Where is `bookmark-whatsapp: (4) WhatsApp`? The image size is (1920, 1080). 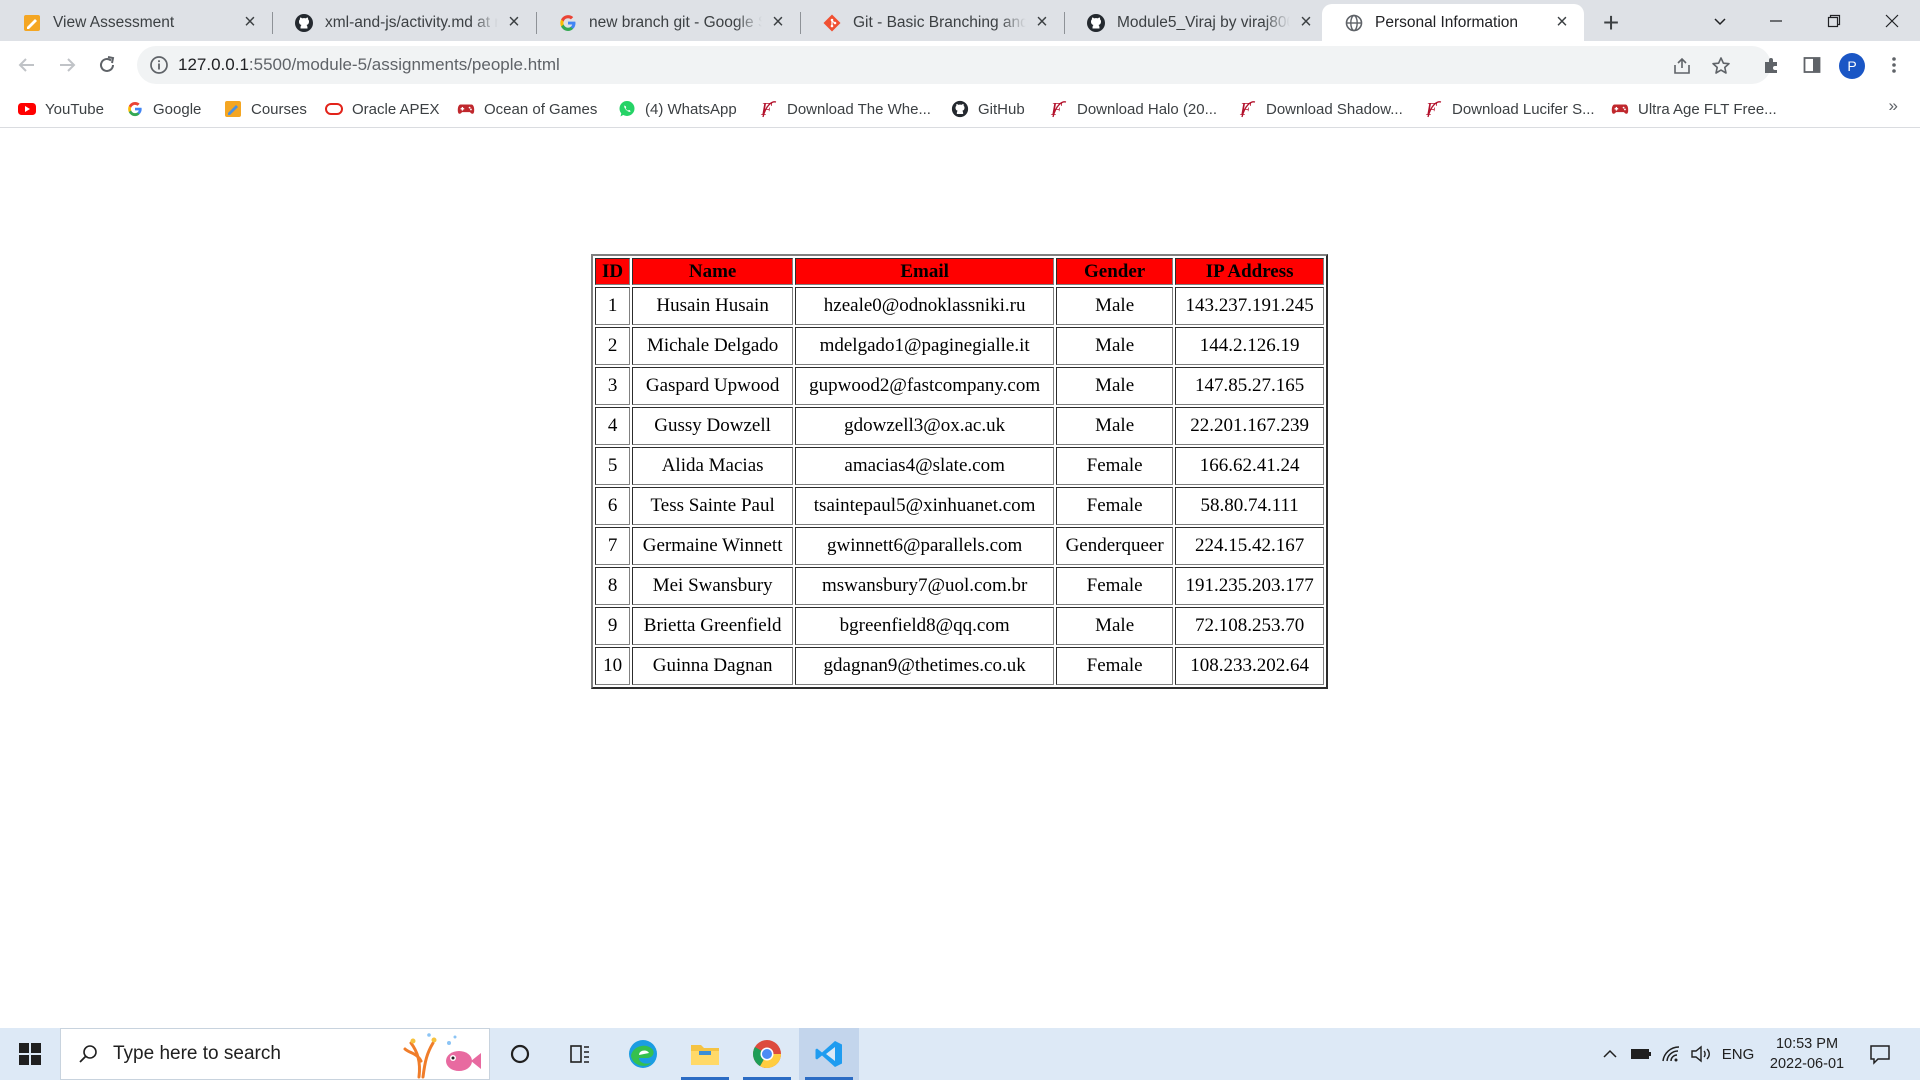
bookmark-whatsapp: (4) WhatsApp is located at coordinates (677, 109).